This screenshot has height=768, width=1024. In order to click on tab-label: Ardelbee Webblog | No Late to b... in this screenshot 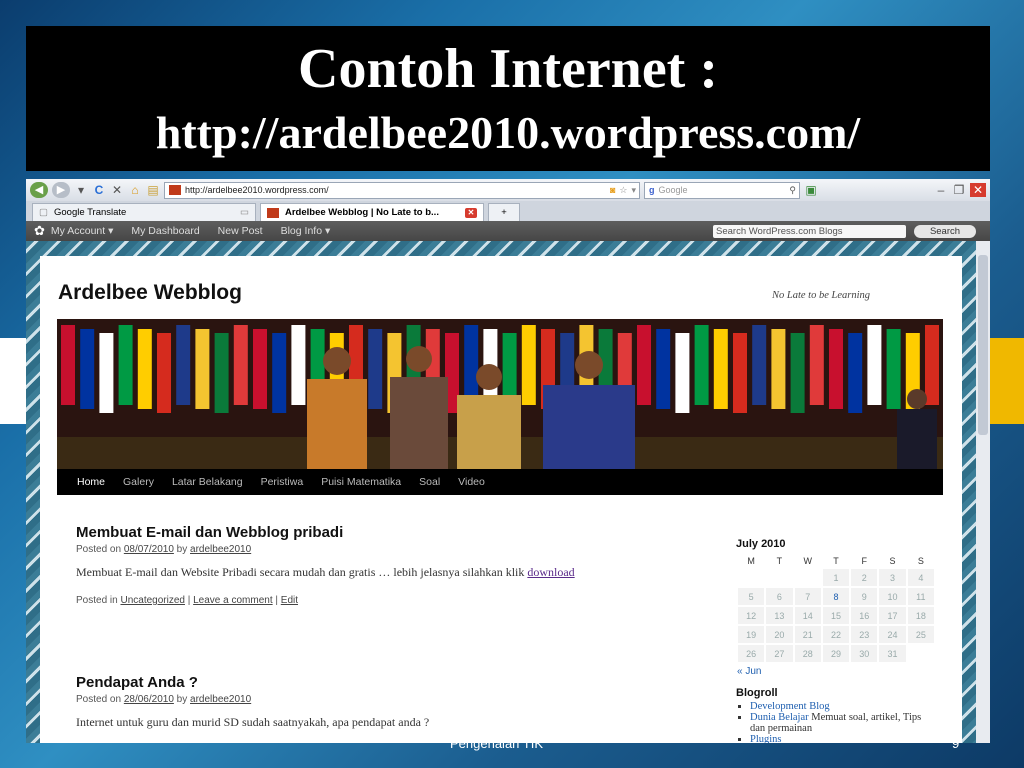, I will do `click(362, 212)`.